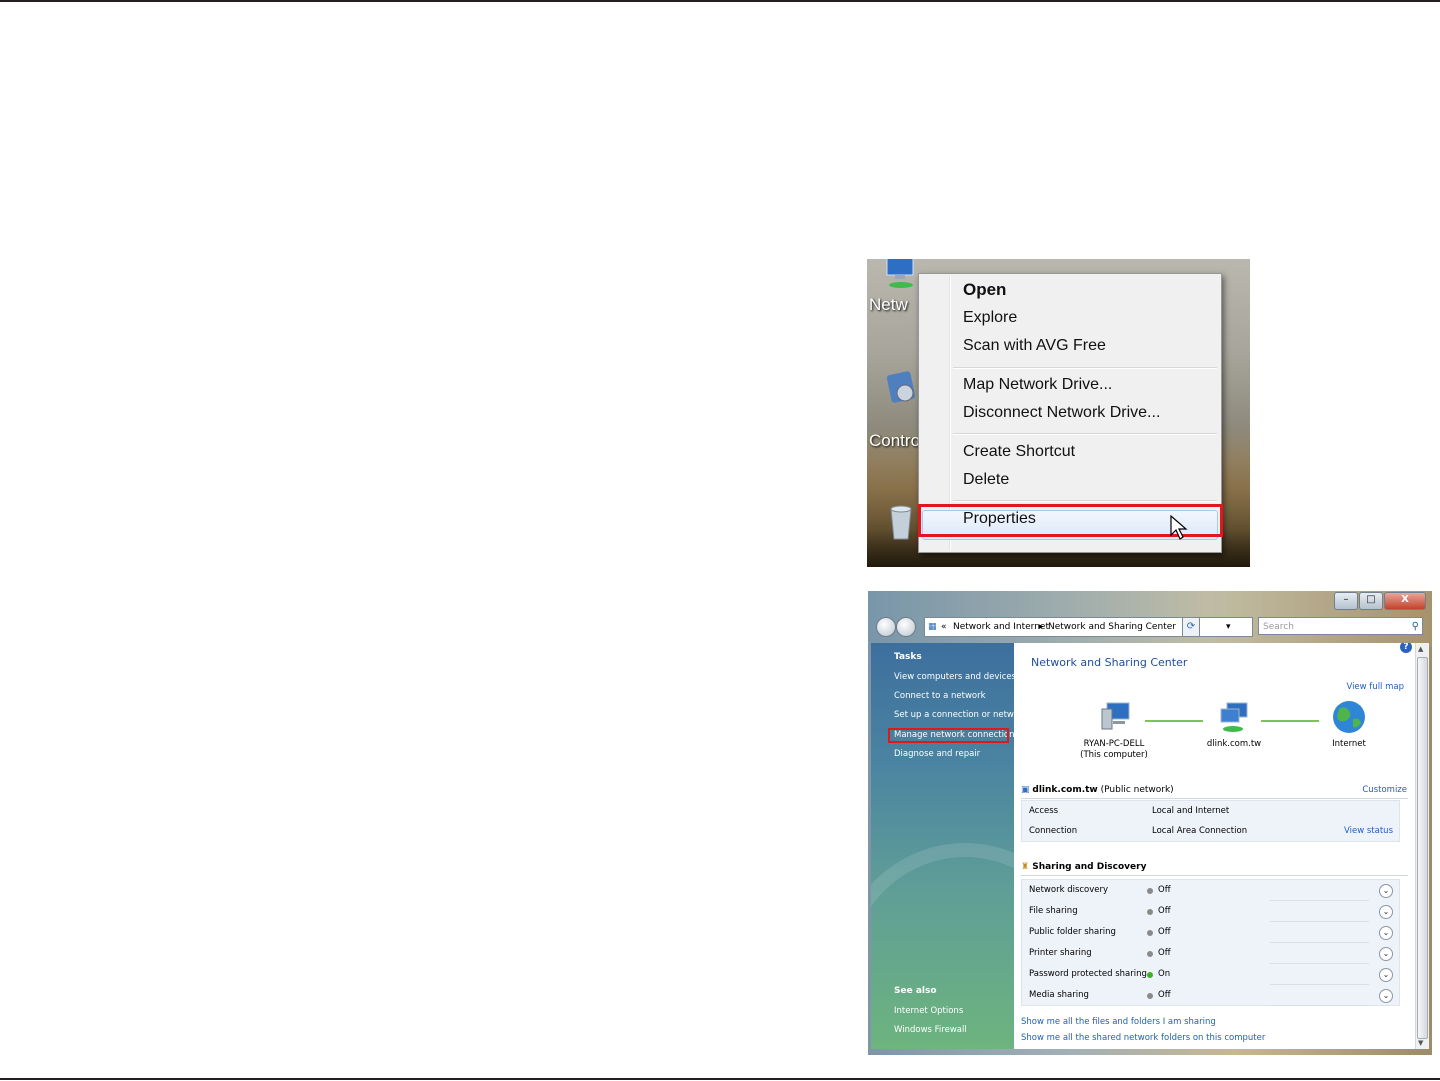 The width and height of the screenshot is (1440, 1081). What do you see at coordinates (1001, 627) in the screenshot?
I see `breadcrumb-network-internet: Network and Internet` at bounding box center [1001, 627].